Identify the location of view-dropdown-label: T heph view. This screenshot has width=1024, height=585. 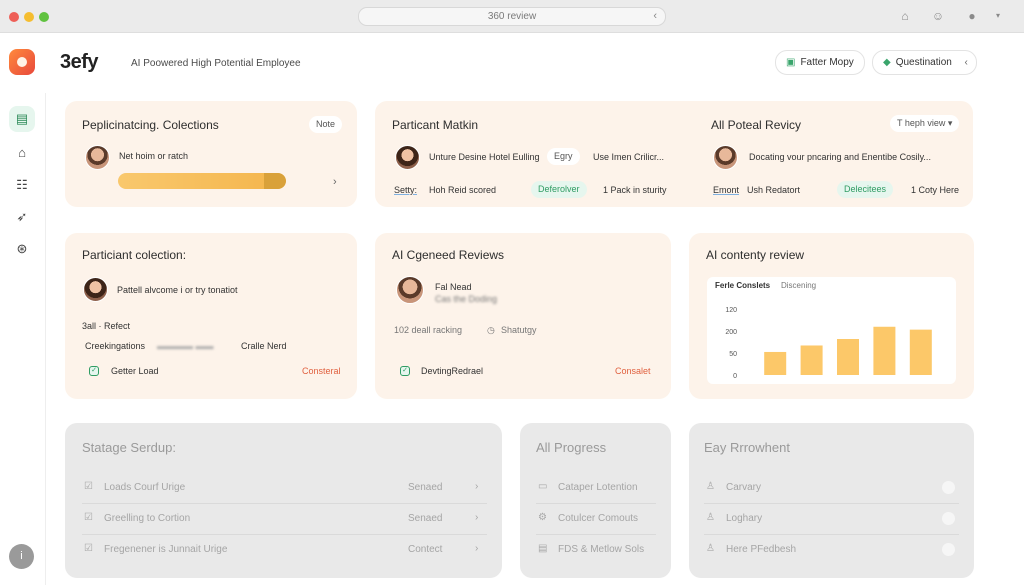
(921, 123).